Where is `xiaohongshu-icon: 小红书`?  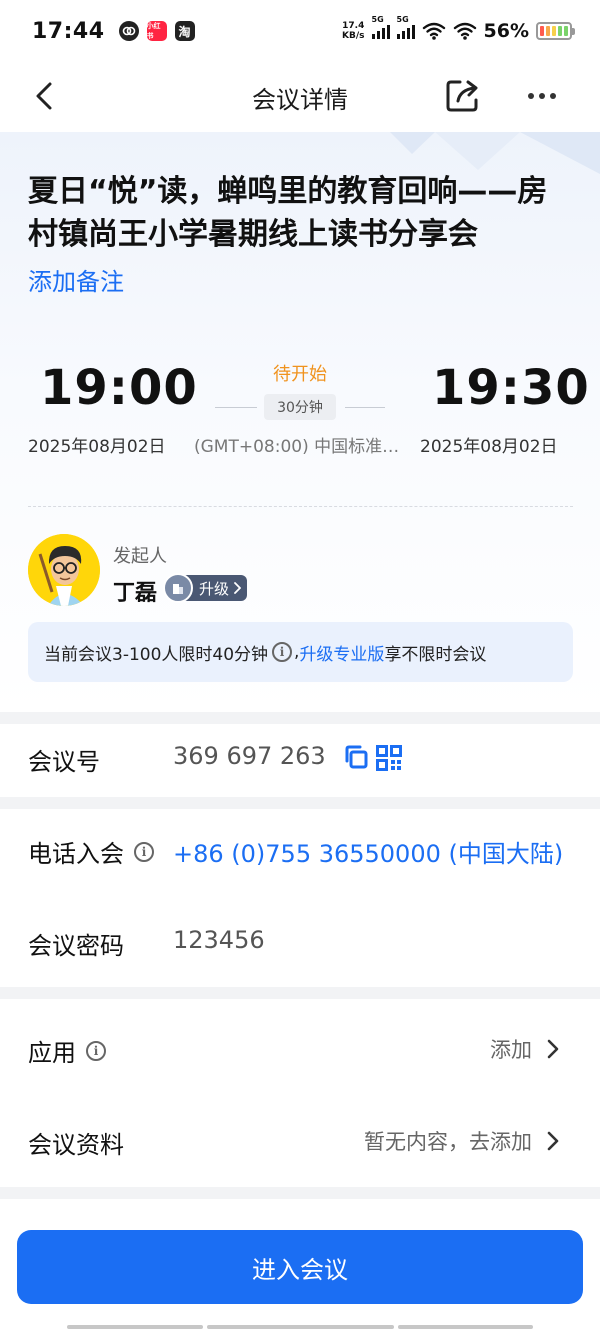 xiaohongshu-icon: 小红书 is located at coordinates (156, 31).